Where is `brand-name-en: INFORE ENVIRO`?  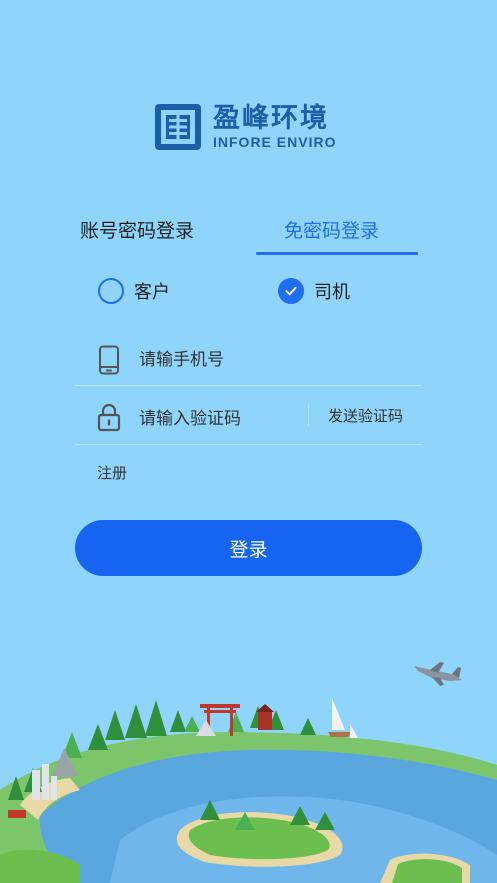
brand-name-en: INFORE ENVIRO is located at coordinates (275, 142).